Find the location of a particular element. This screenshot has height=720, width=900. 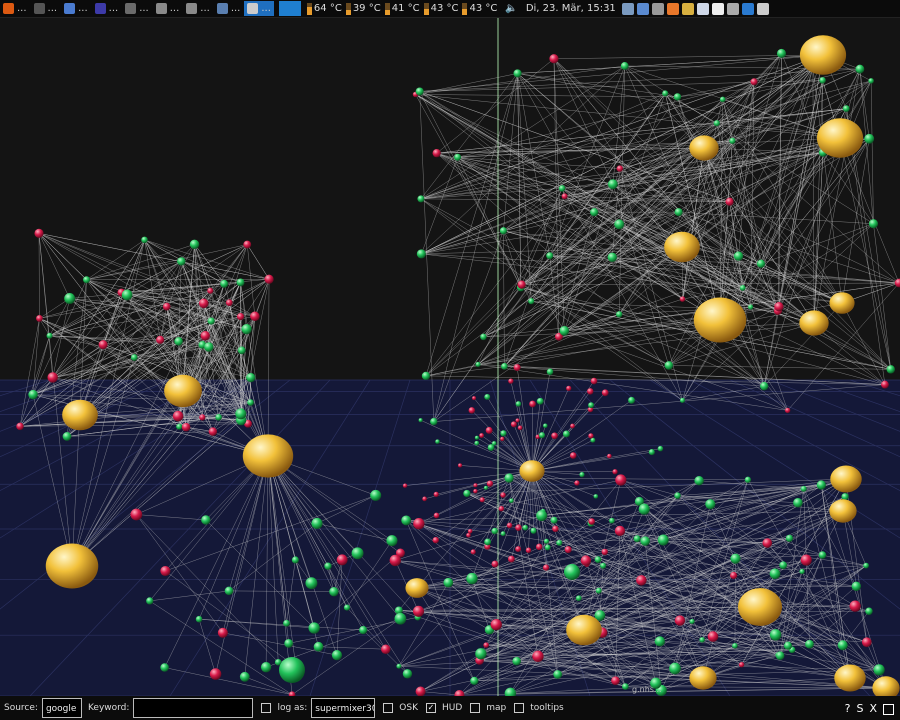

clock: Di, 23. Mär, 15:31 is located at coordinates (571, 8).